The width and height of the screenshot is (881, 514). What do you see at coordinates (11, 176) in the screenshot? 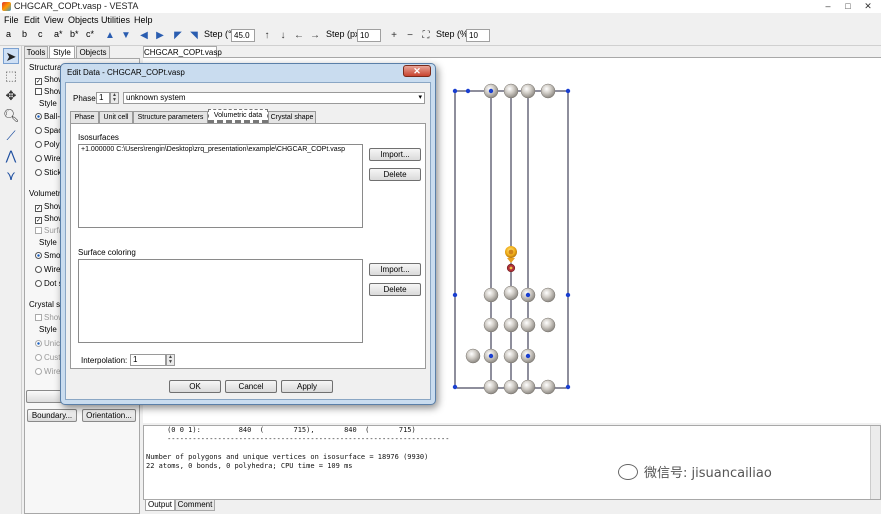
I see `dihedral-tool-icon: ⋎` at bounding box center [11, 176].